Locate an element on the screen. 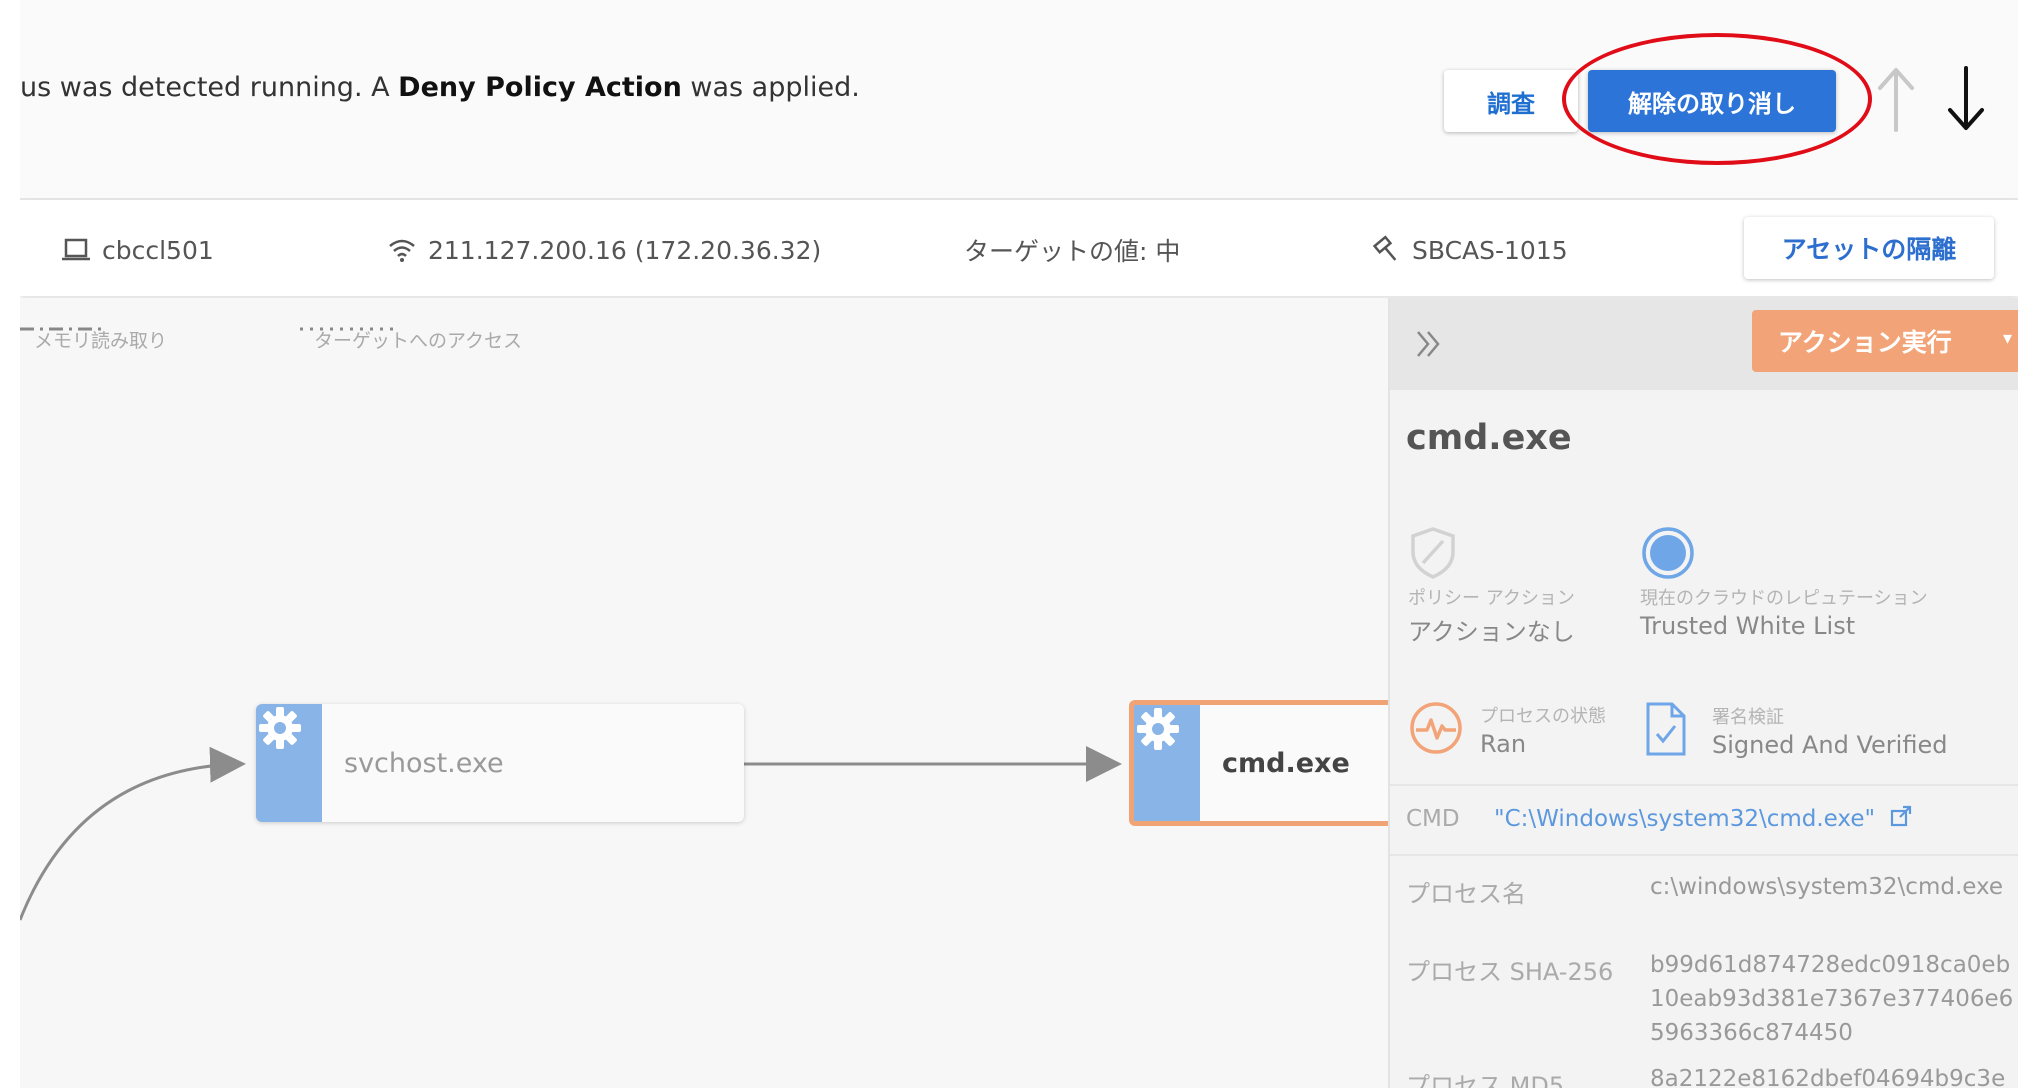  arrow-up-icon is located at coordinates (1896, 99).